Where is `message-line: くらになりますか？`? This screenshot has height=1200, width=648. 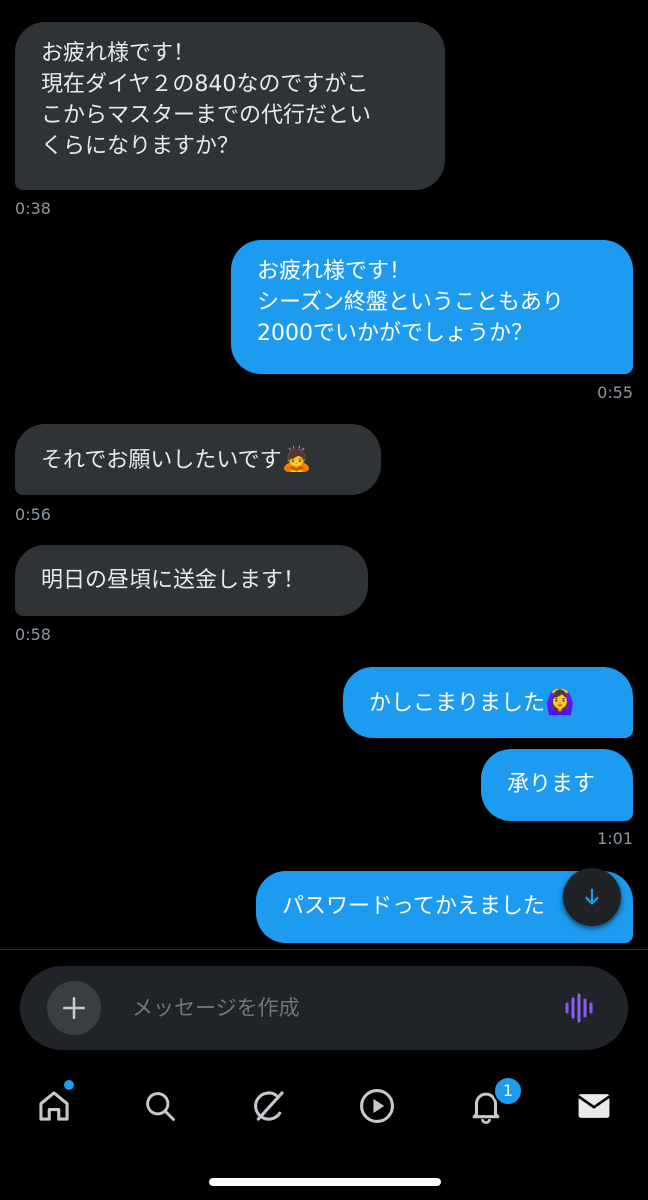 message-line: くらになりますか？ is located at coordinates (140, 146).